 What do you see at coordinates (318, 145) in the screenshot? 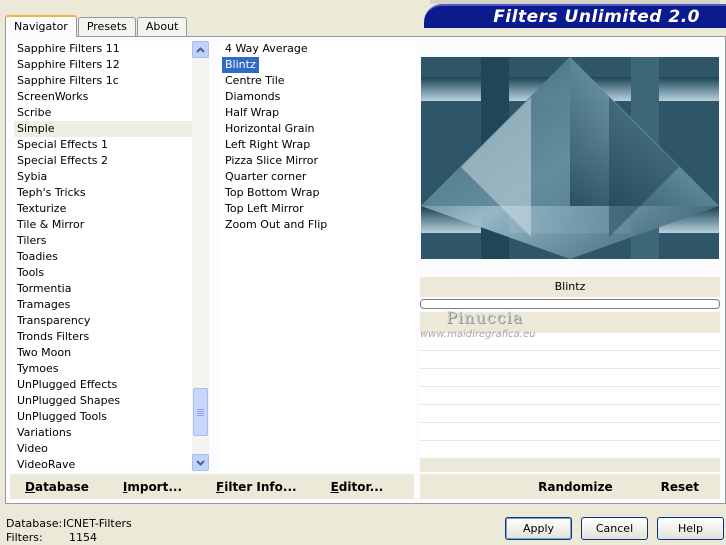
I see `filter-item: Left Right Wrap` at bounding box center [318, 145].